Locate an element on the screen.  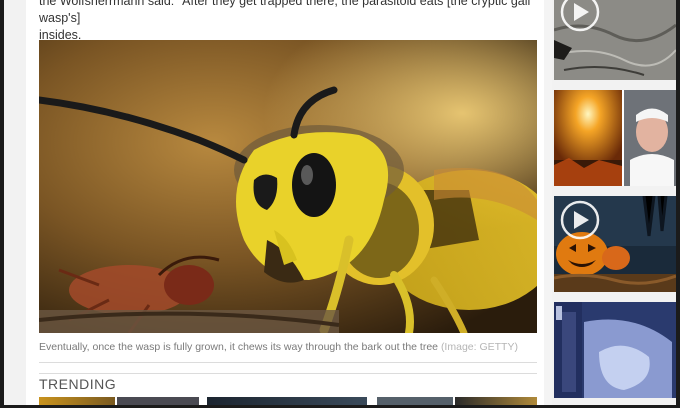
image-credit: (Image: GETTY) is located at coordinates (479, 347).